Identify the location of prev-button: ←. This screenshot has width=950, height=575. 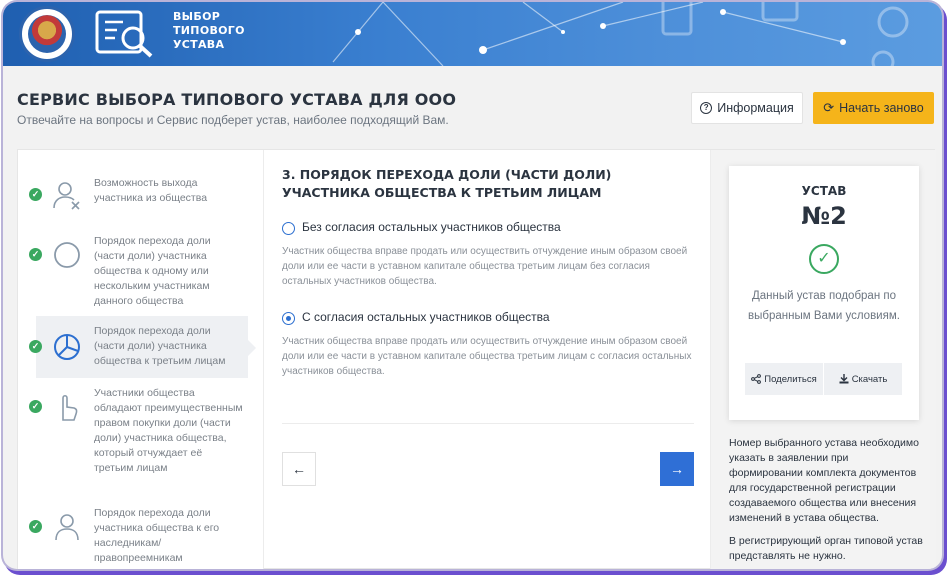
(299, 469).